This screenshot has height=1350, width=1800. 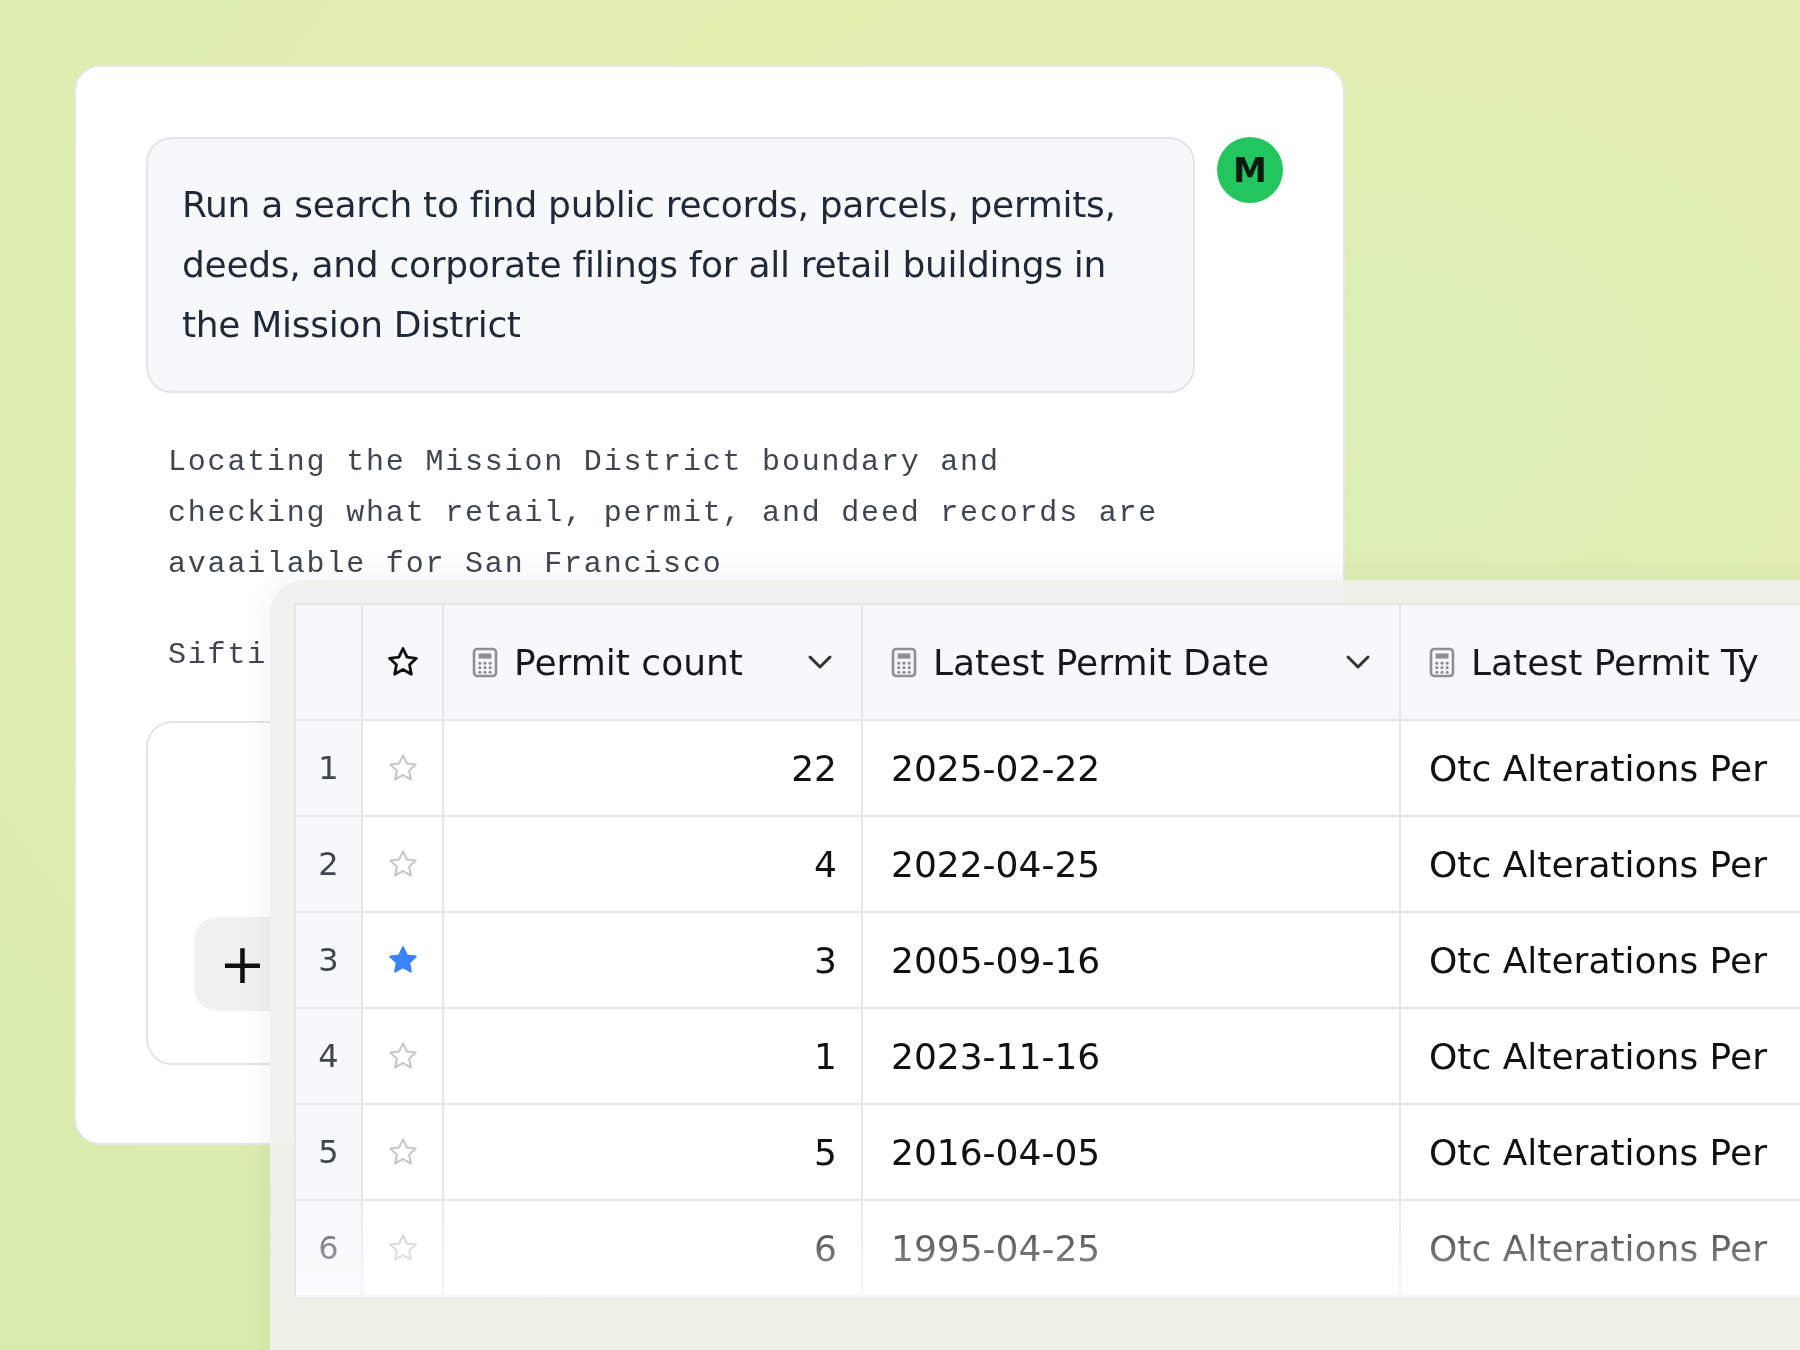 I want to click on table-cell: 5, so click(x=653, y=1153).